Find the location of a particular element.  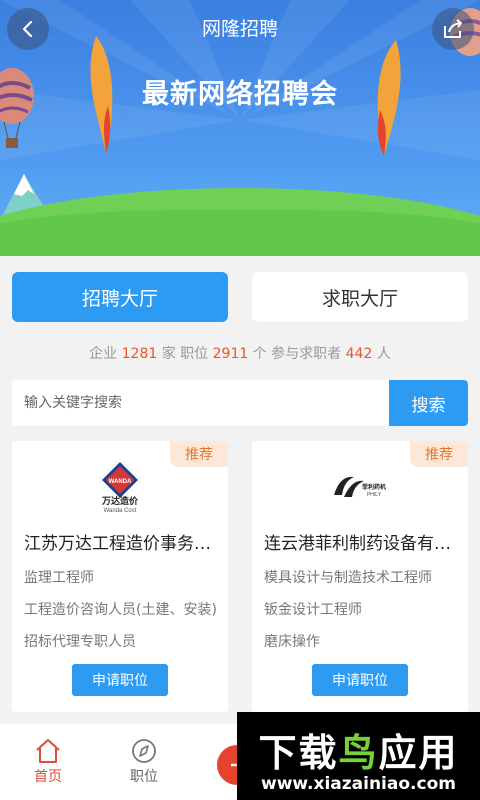

search-input is located at coordinates (200, 403).